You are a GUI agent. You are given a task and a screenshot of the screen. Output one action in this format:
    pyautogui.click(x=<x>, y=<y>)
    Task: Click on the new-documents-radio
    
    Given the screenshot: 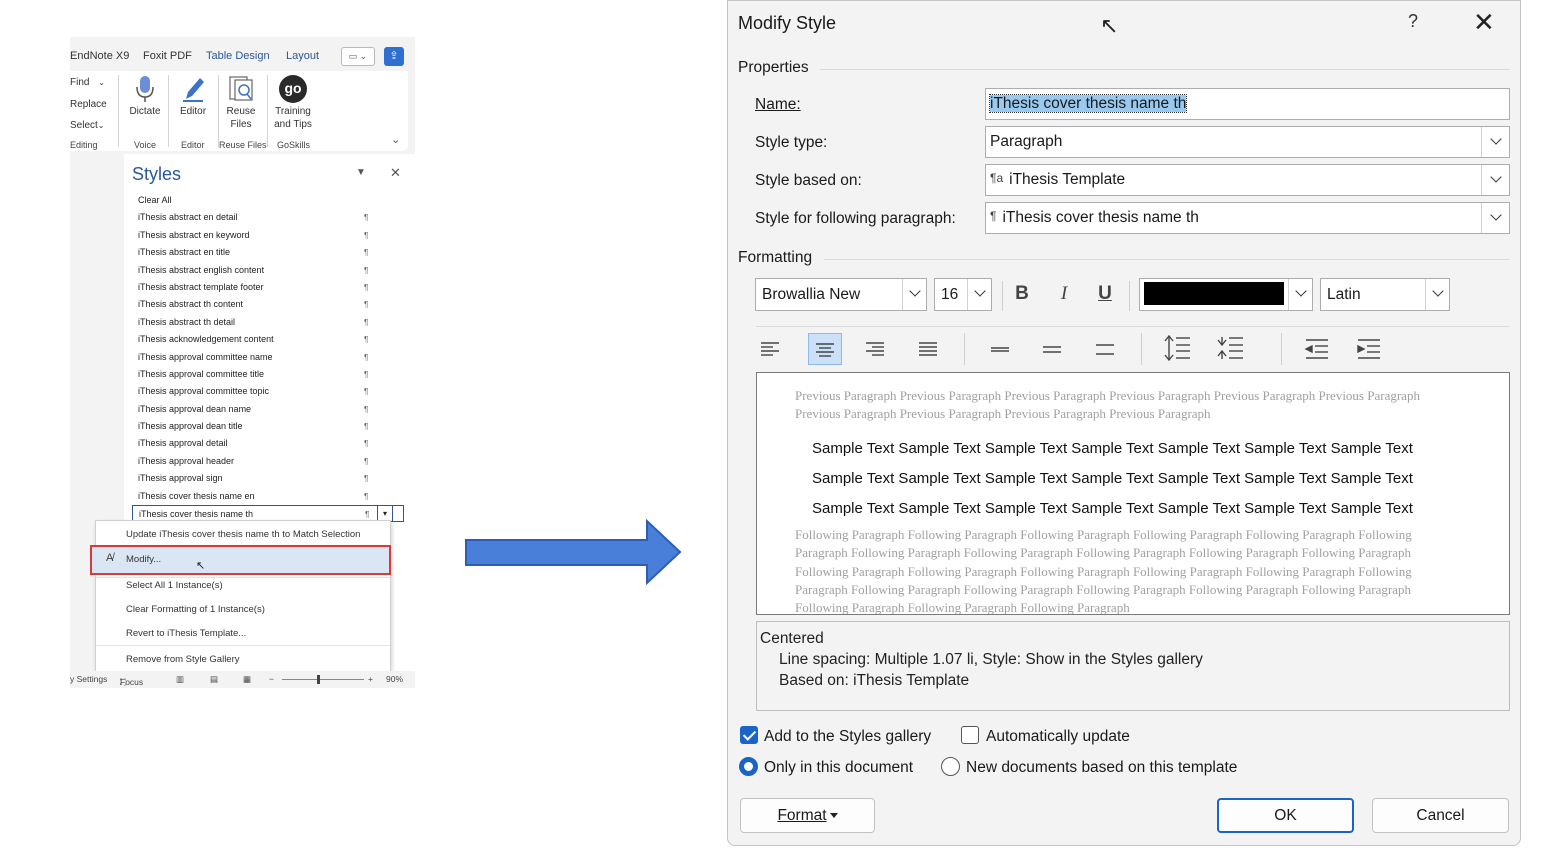 What is the action you would take?
    pyautogui.click(x=950, y=766)
    